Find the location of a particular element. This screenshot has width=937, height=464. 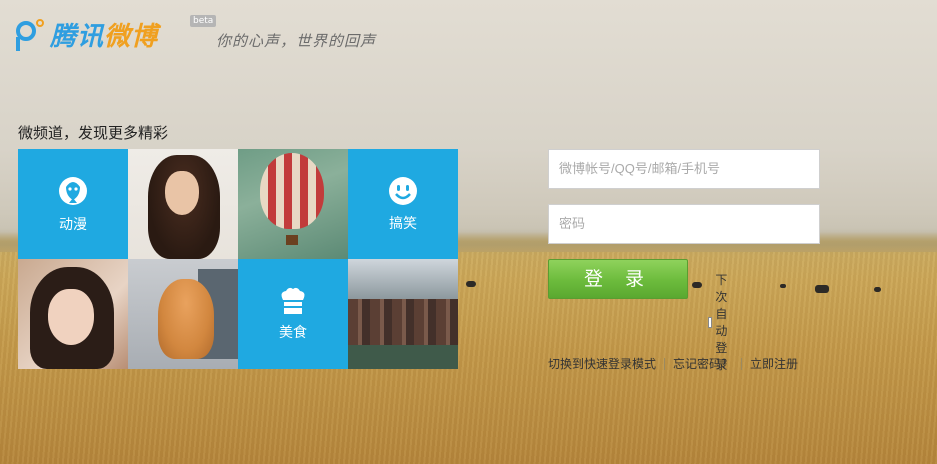

register-link: 立即注册 is located at coordinates (774, 363).